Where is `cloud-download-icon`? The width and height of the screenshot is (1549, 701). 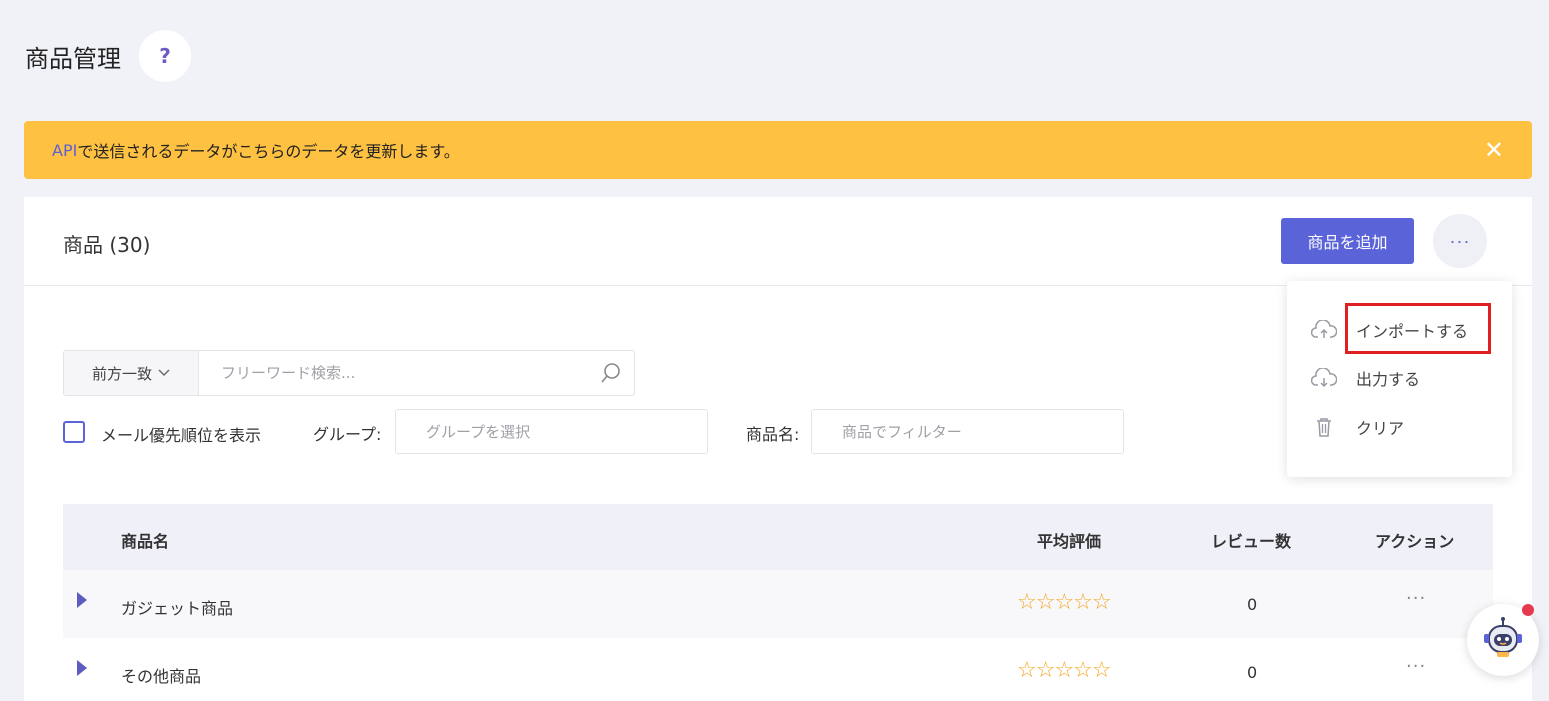 cloud-download-icon is located at coordinates (1324, 378).